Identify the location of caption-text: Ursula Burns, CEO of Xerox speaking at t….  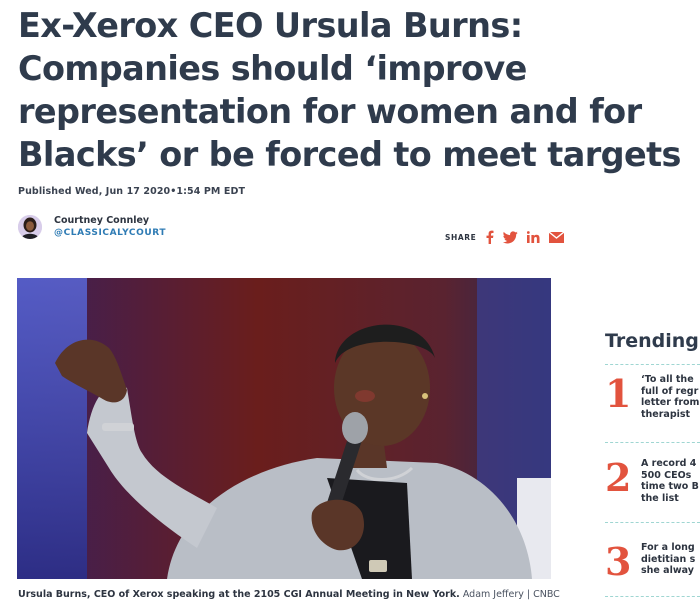
(239, 594).